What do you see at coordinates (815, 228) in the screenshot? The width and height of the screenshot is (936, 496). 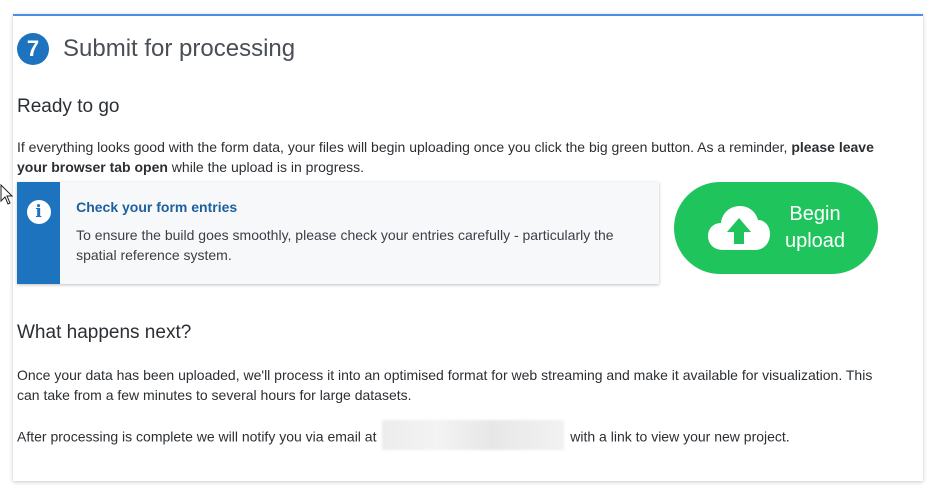 I see `upload-button-label: Begin upload` at bounding box center [815, 228].